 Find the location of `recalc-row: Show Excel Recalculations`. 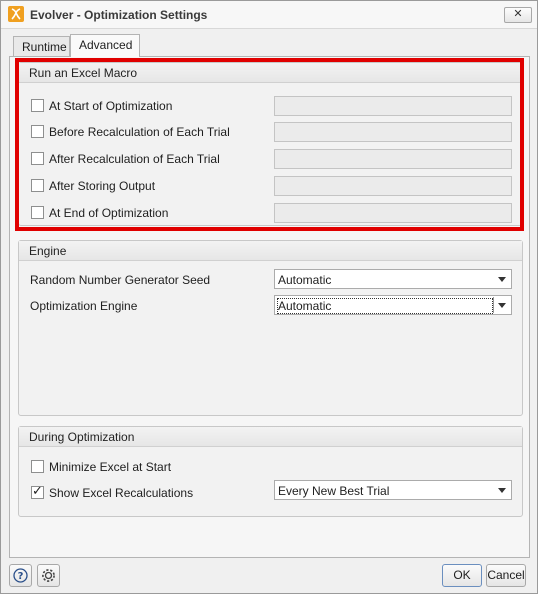

recalc-row: Show Excel Recalculations is located at coordinates (151, 493).